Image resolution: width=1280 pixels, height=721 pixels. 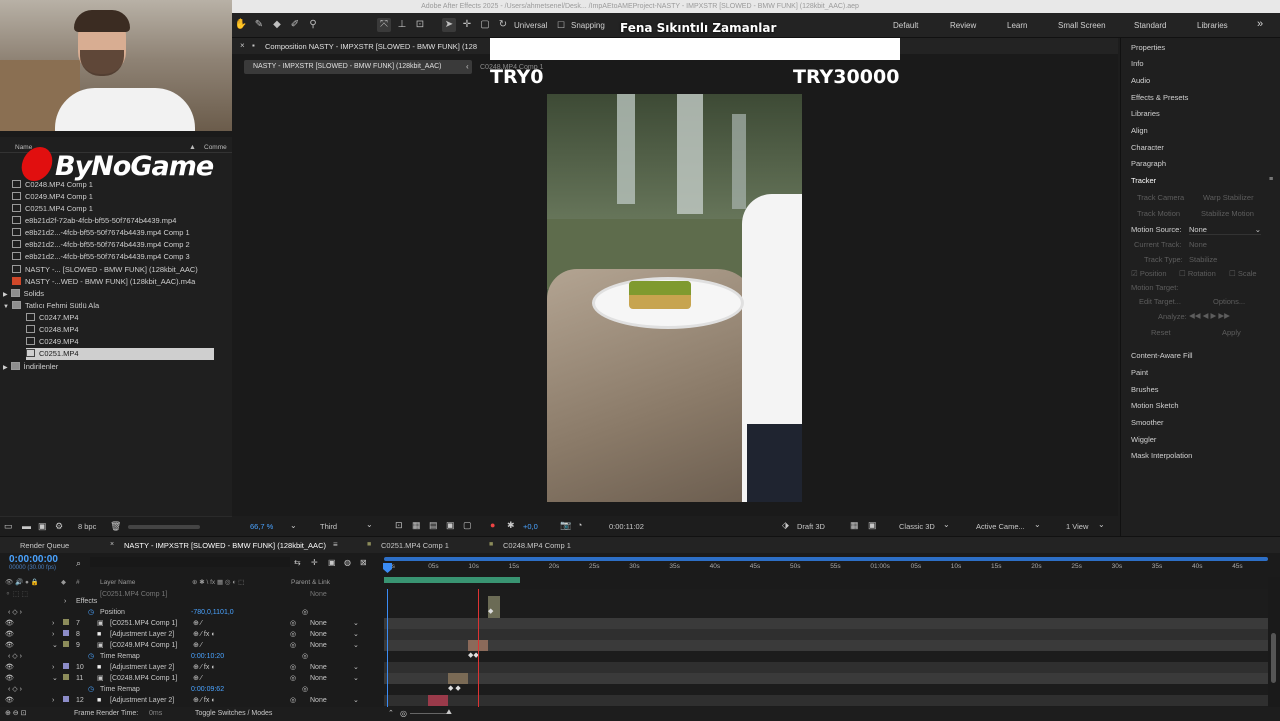 I want to click on stabilize-motion-button: Stabilize Motion, so click(x=1227, y=213).